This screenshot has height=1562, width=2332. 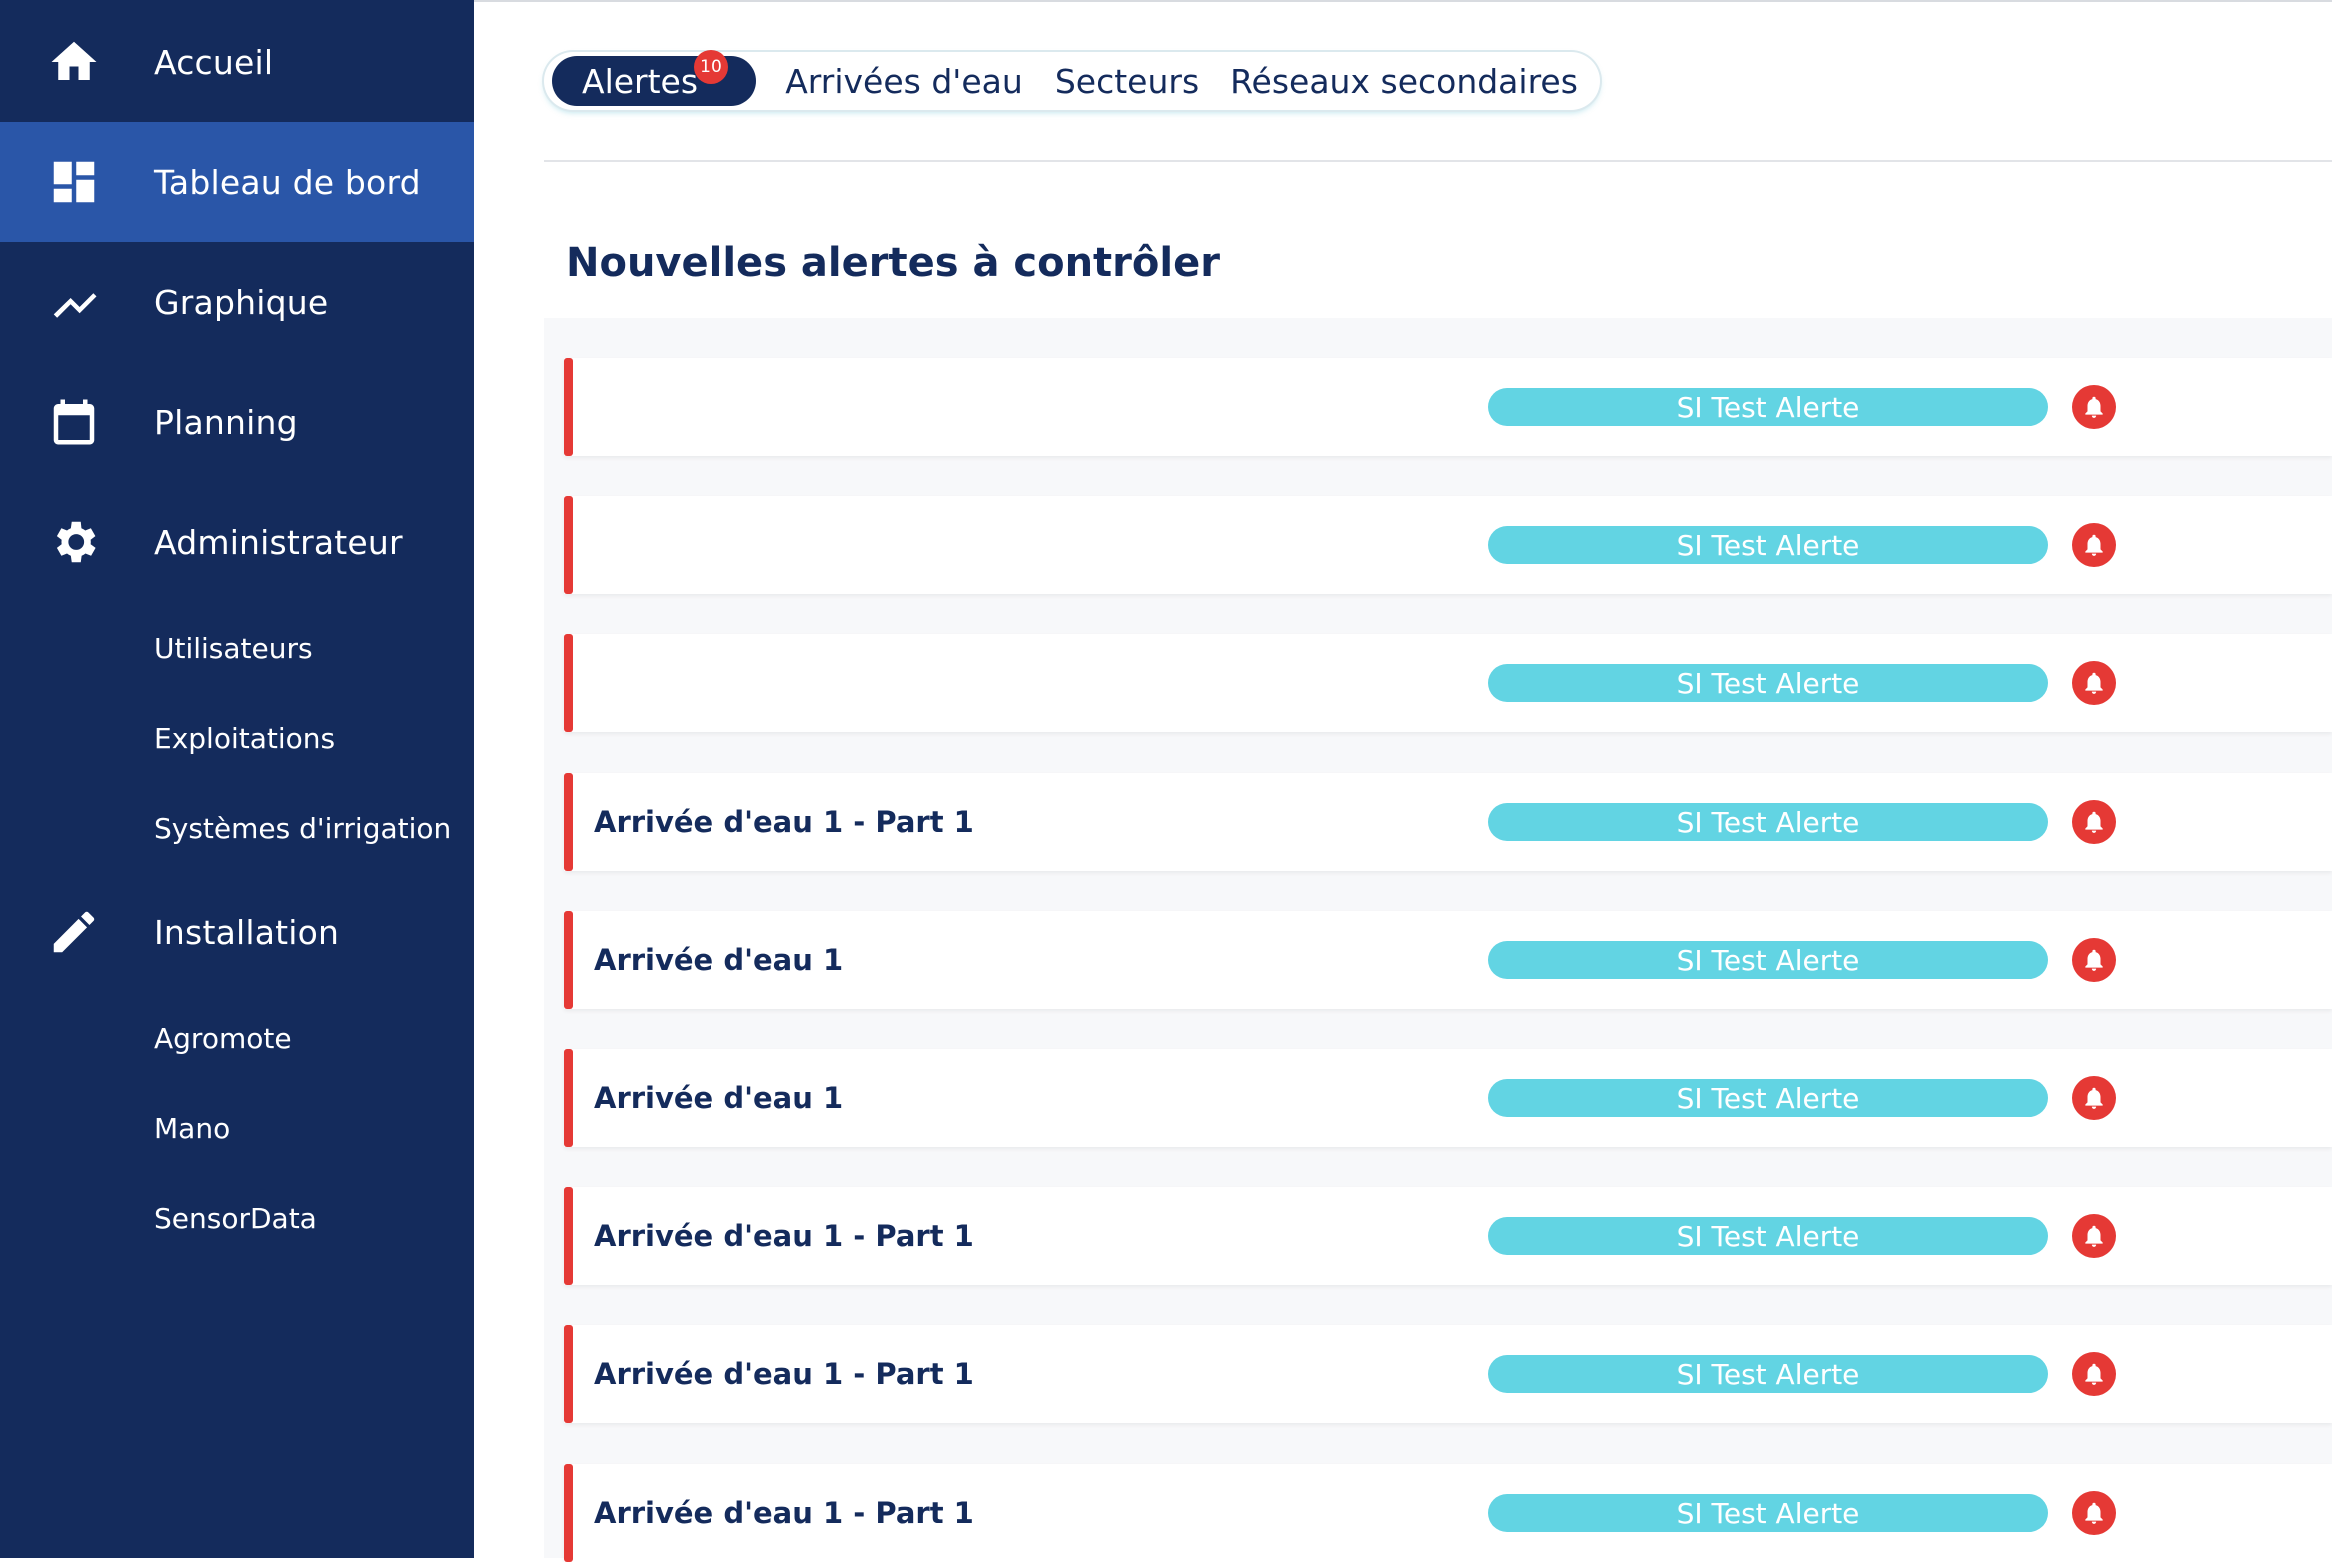 I want to click on nav-item-label: Tableau de bord, so click(x=287, y=182).